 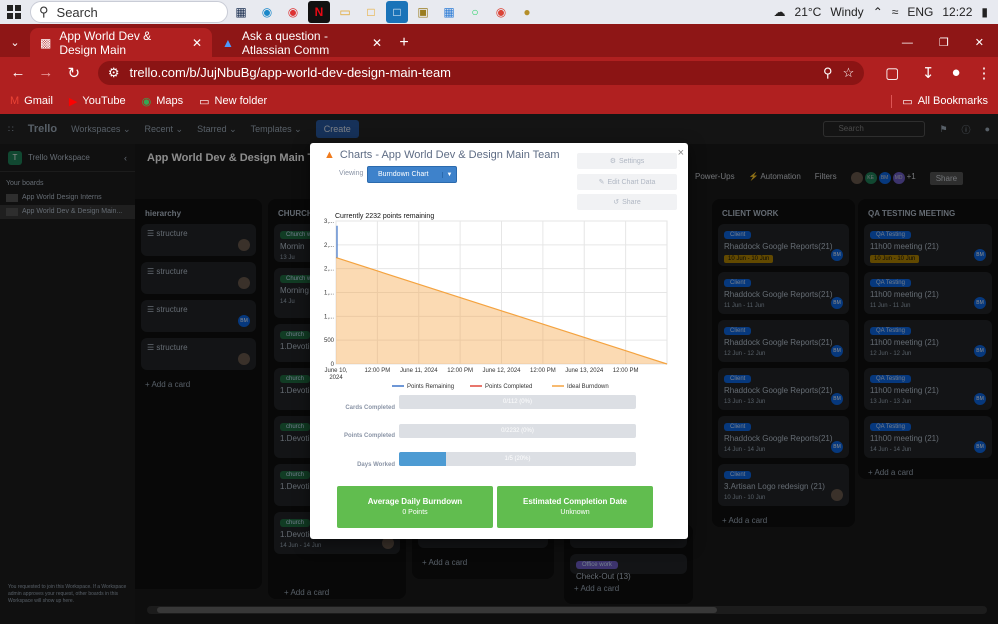 I want to click on settings-button: ⚙ Settings, so click(x=627, y=161).